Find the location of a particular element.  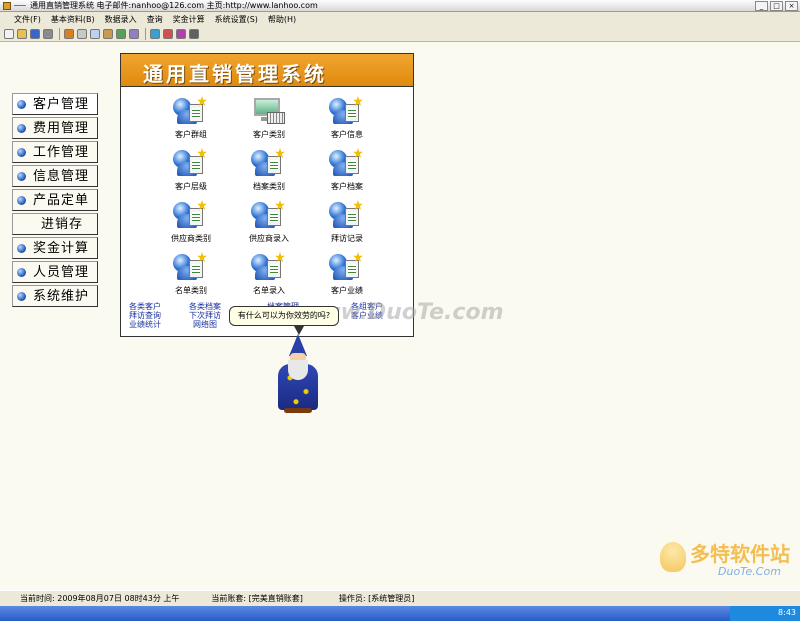

status-account: 当前账套: [完美直销账套] is located at coordinates (257, 598).